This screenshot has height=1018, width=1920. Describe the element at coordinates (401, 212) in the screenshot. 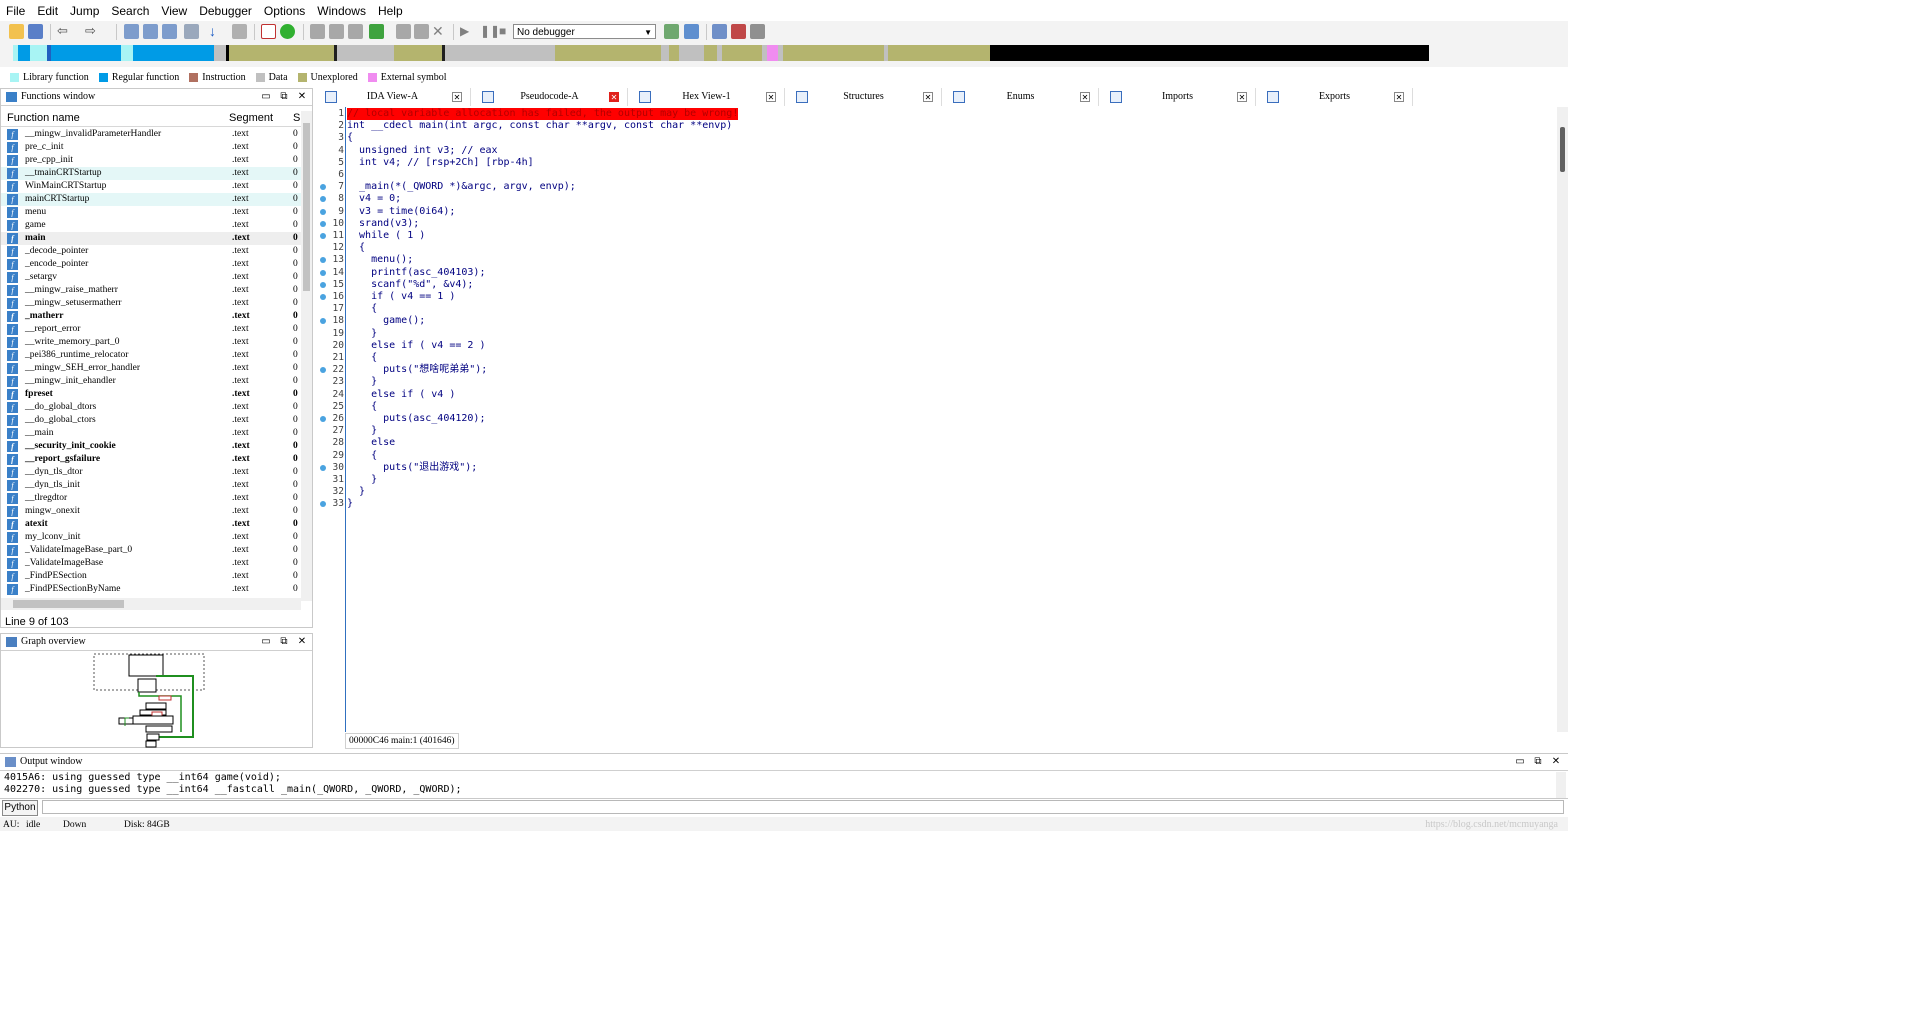

I see `code-line: v3 = time(0i64);` at that location.